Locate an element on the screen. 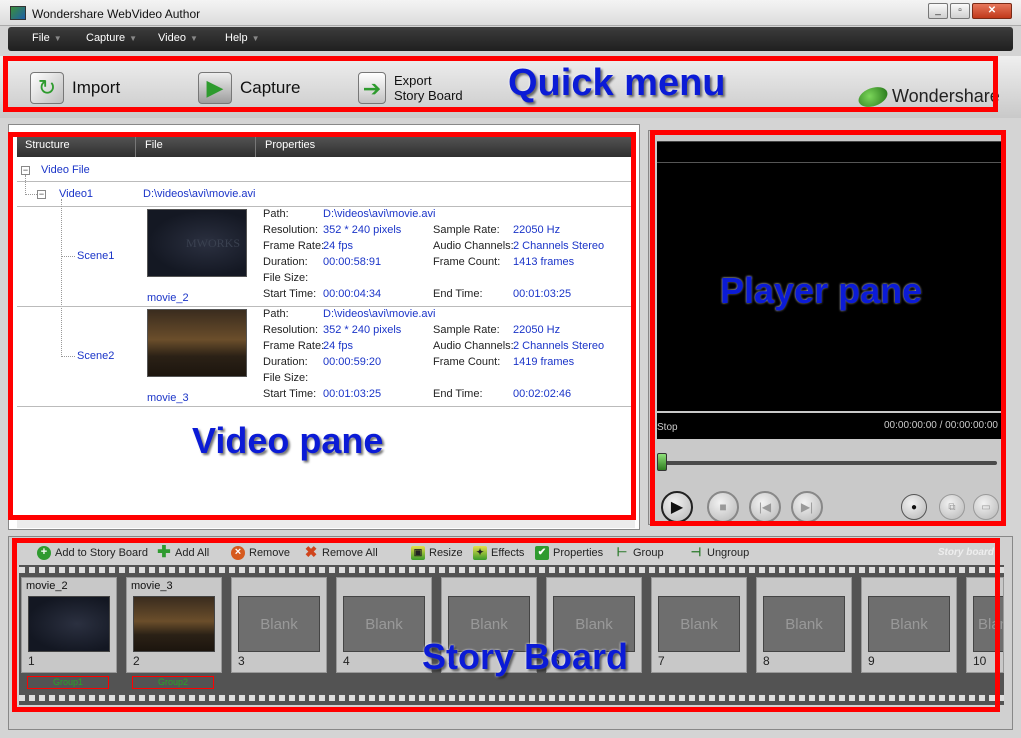 The image size is (1021, 738). remove-icon: × is located at coordinates (238, 553).